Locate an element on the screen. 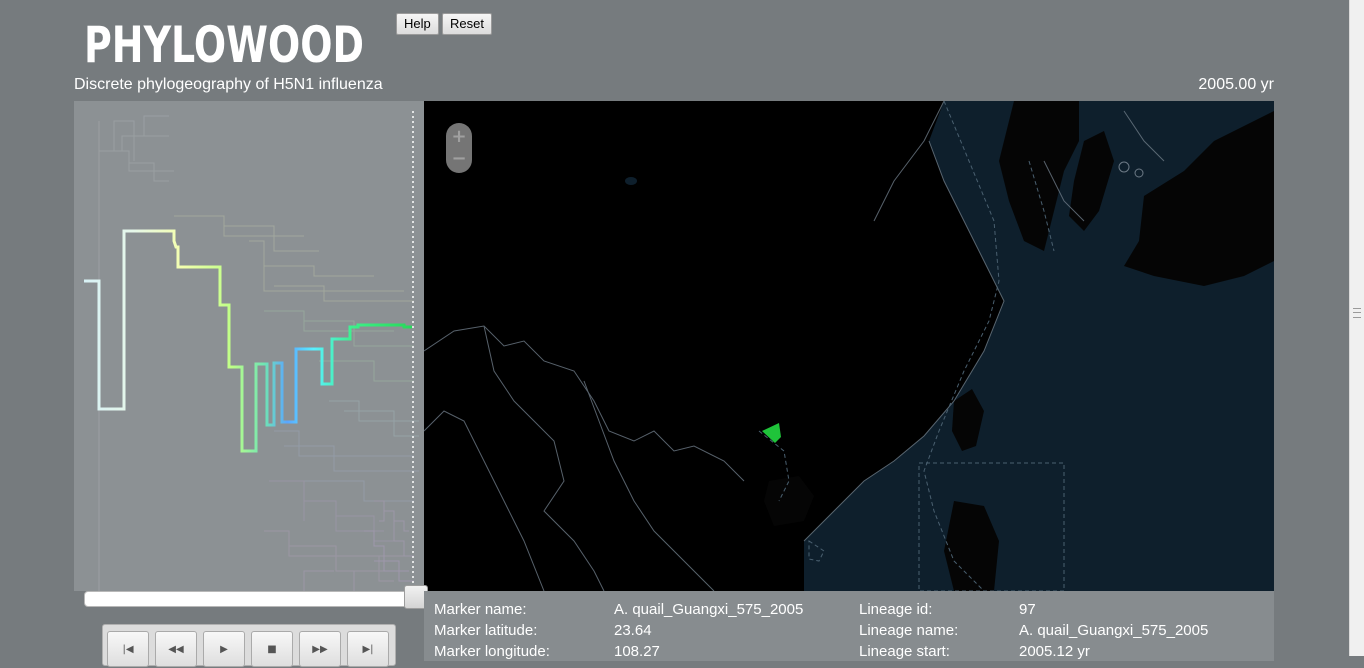 Image resolution: width=1364 pixels, height=668 pixels. lineage-name-label: Lineage name: is located at coordinates (909, 630).